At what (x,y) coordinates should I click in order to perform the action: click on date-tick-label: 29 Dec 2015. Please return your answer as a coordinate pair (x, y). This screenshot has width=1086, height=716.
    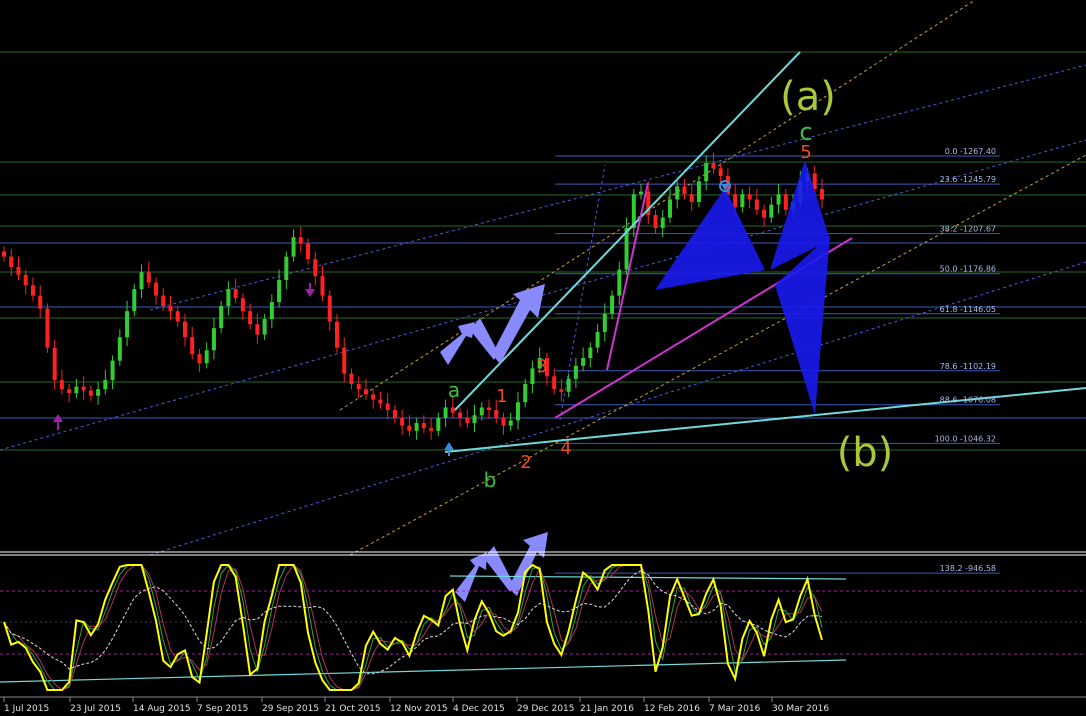
    Looking at the image, I should click on (546, 709).